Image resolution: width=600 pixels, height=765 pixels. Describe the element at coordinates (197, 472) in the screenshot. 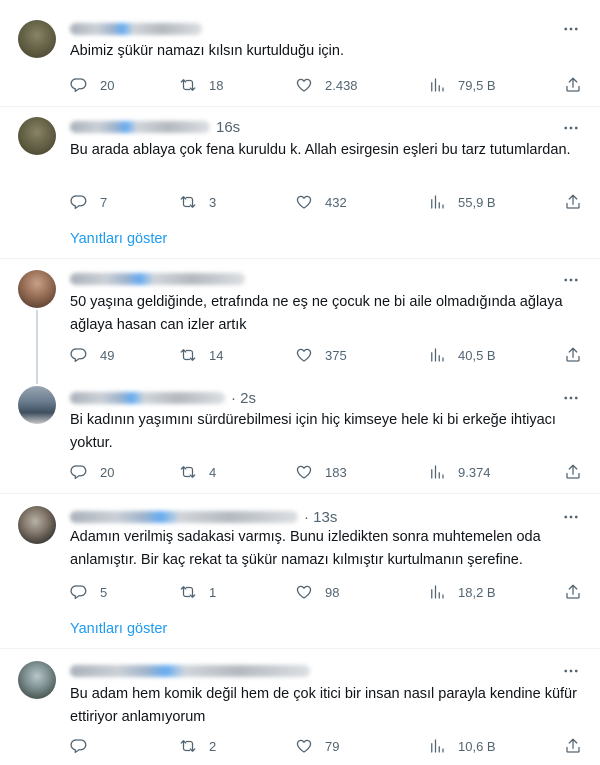

I see `retweet-button: 4` at that location.